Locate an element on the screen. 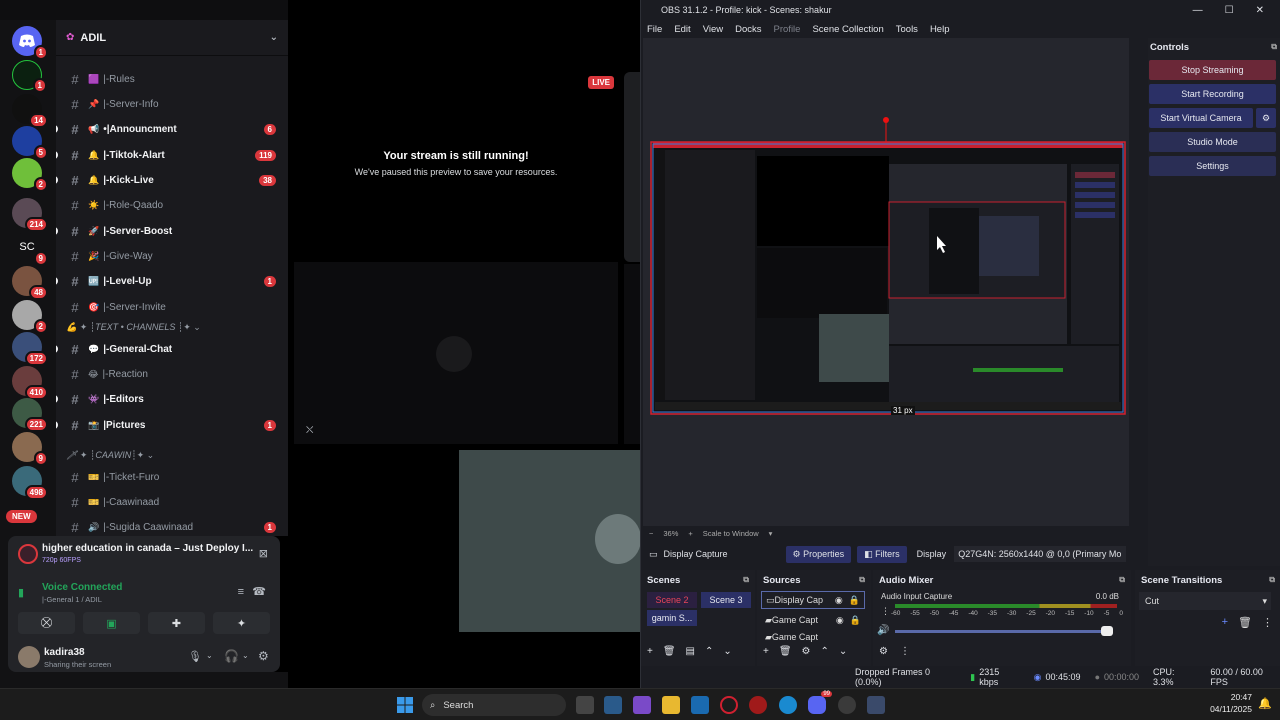 This screenshot has height=720, width=1280. speaker-icon: 🔊 is located at coordinates (883, 630).